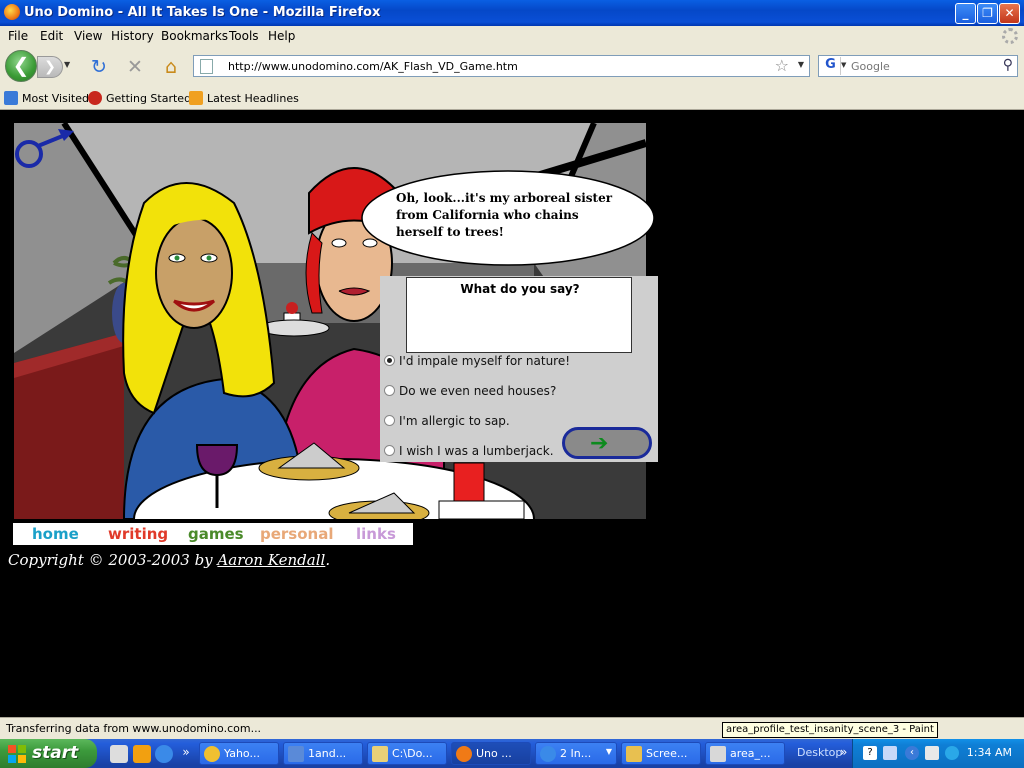  Describe the element at coordinates (186, 754) in the screenshot. I see `quicklaunch-more-icon: »` at that location.